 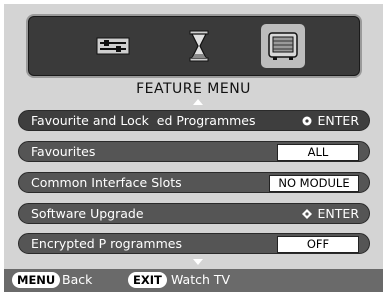 I want to click on navigate-diamond-icon, so click(x=306, y=213).